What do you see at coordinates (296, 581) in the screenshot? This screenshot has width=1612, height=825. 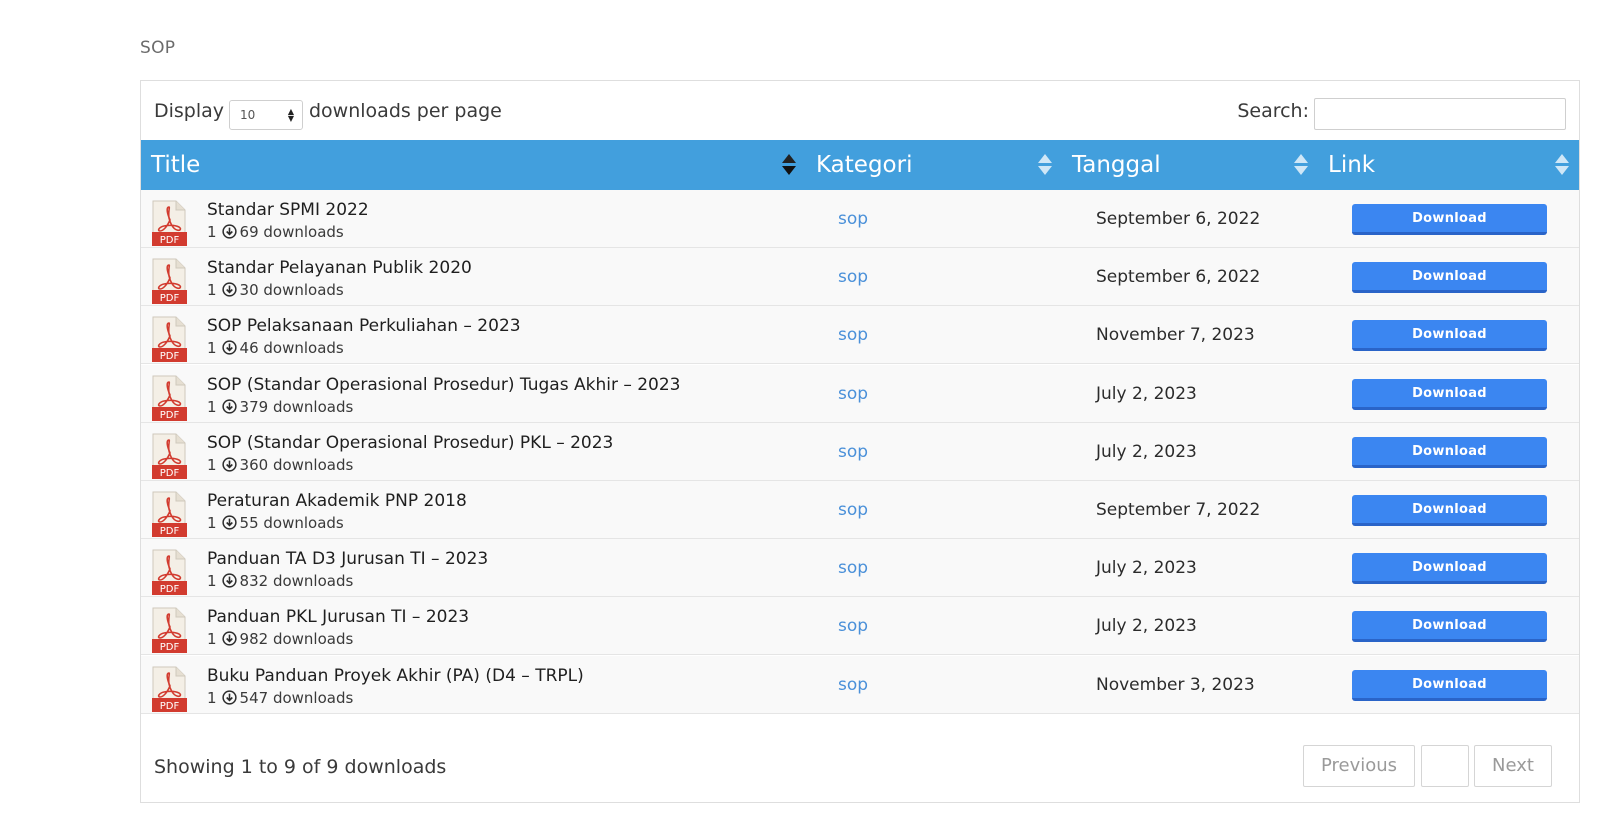 I see `download-count: 832 downloads` at bounding box center [296, 581].